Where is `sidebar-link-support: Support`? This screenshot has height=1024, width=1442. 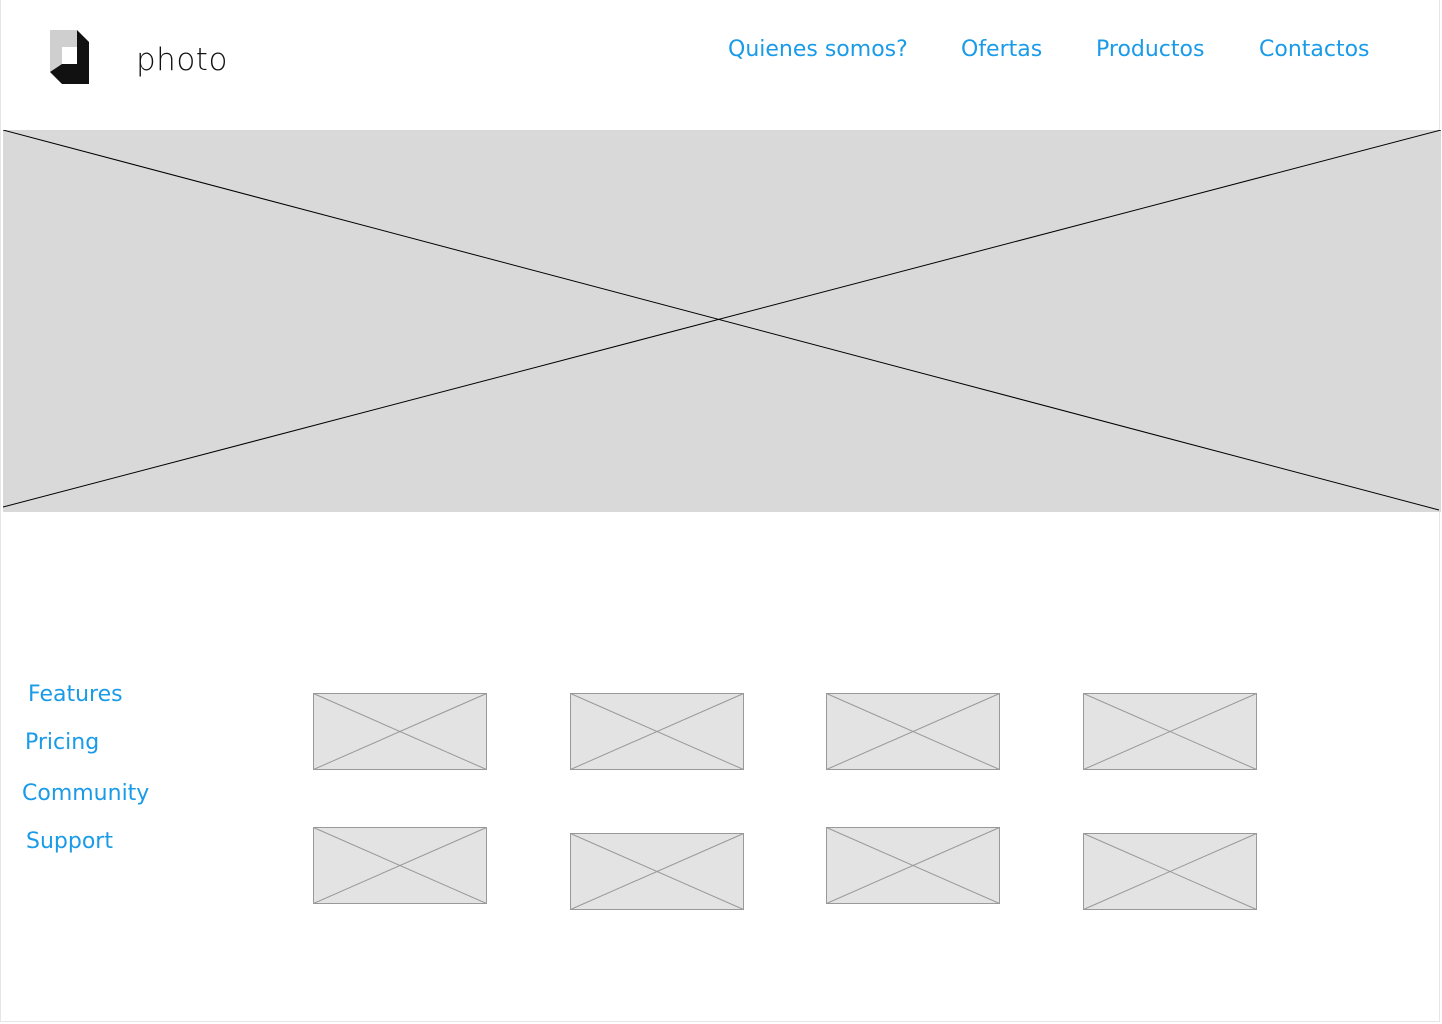 sidebar-link-support: Support is located at coordinates (69, 842).